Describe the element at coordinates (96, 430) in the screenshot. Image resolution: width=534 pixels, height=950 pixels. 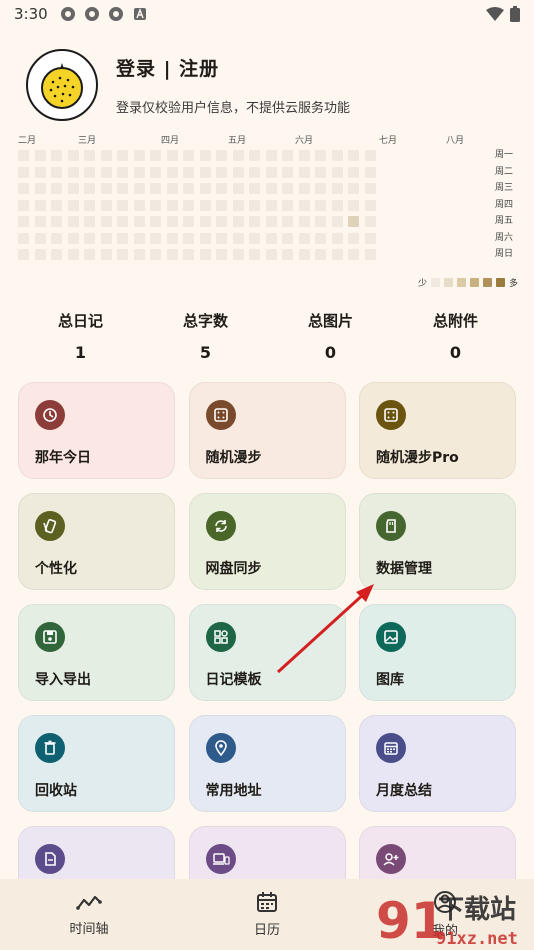
I see `feature-card: 那年今日` at that location.